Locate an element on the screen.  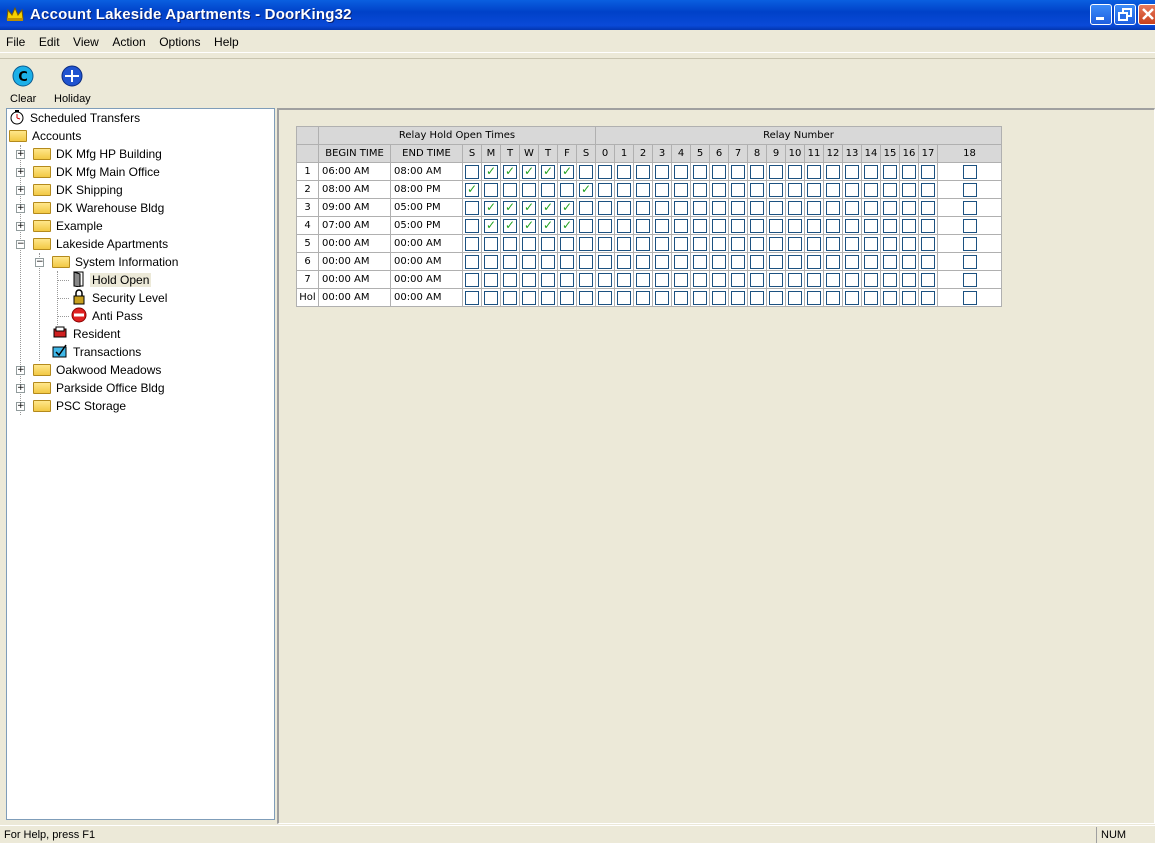
tree-item-system-information: System Information is located at coordinates (116, 262).